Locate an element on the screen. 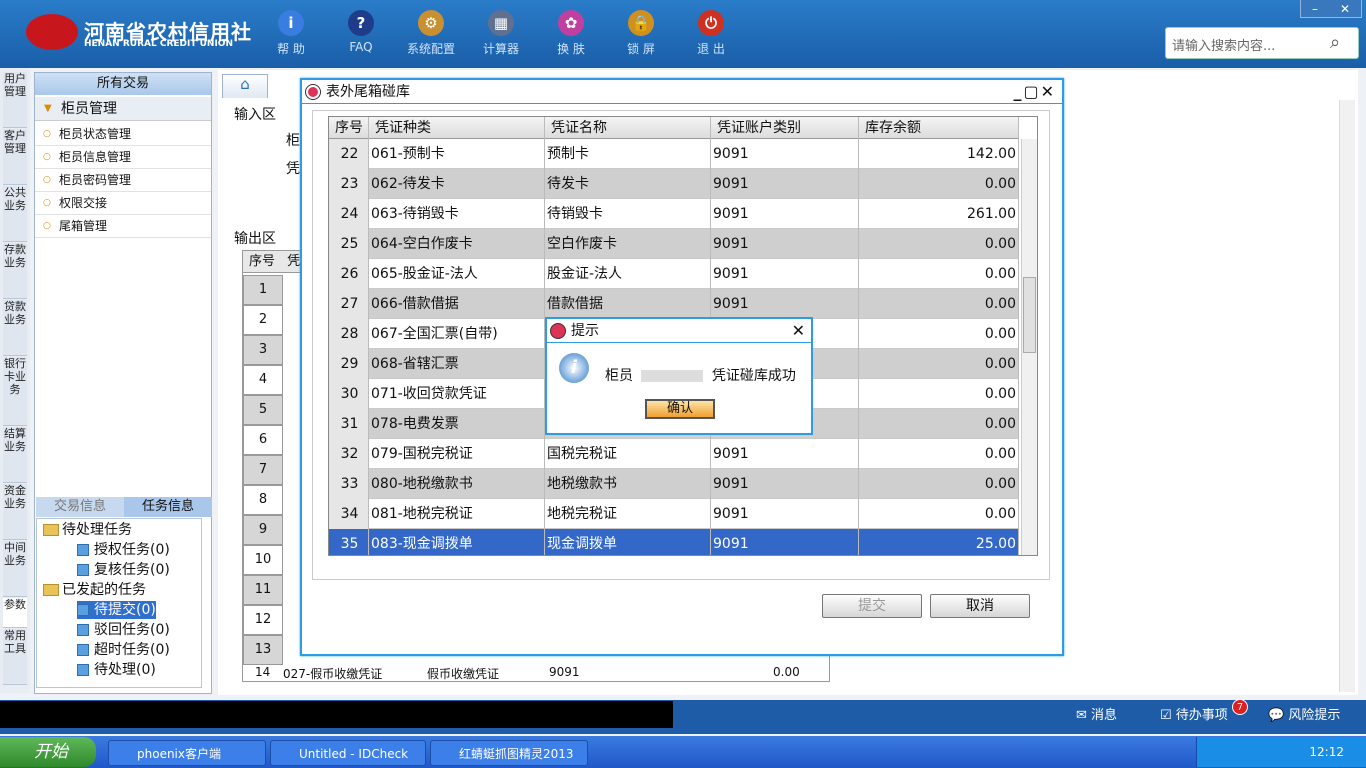 The width and height of the screenshot is (1366, 768). table-cell: 9091 is located at coordinates (785, 484).